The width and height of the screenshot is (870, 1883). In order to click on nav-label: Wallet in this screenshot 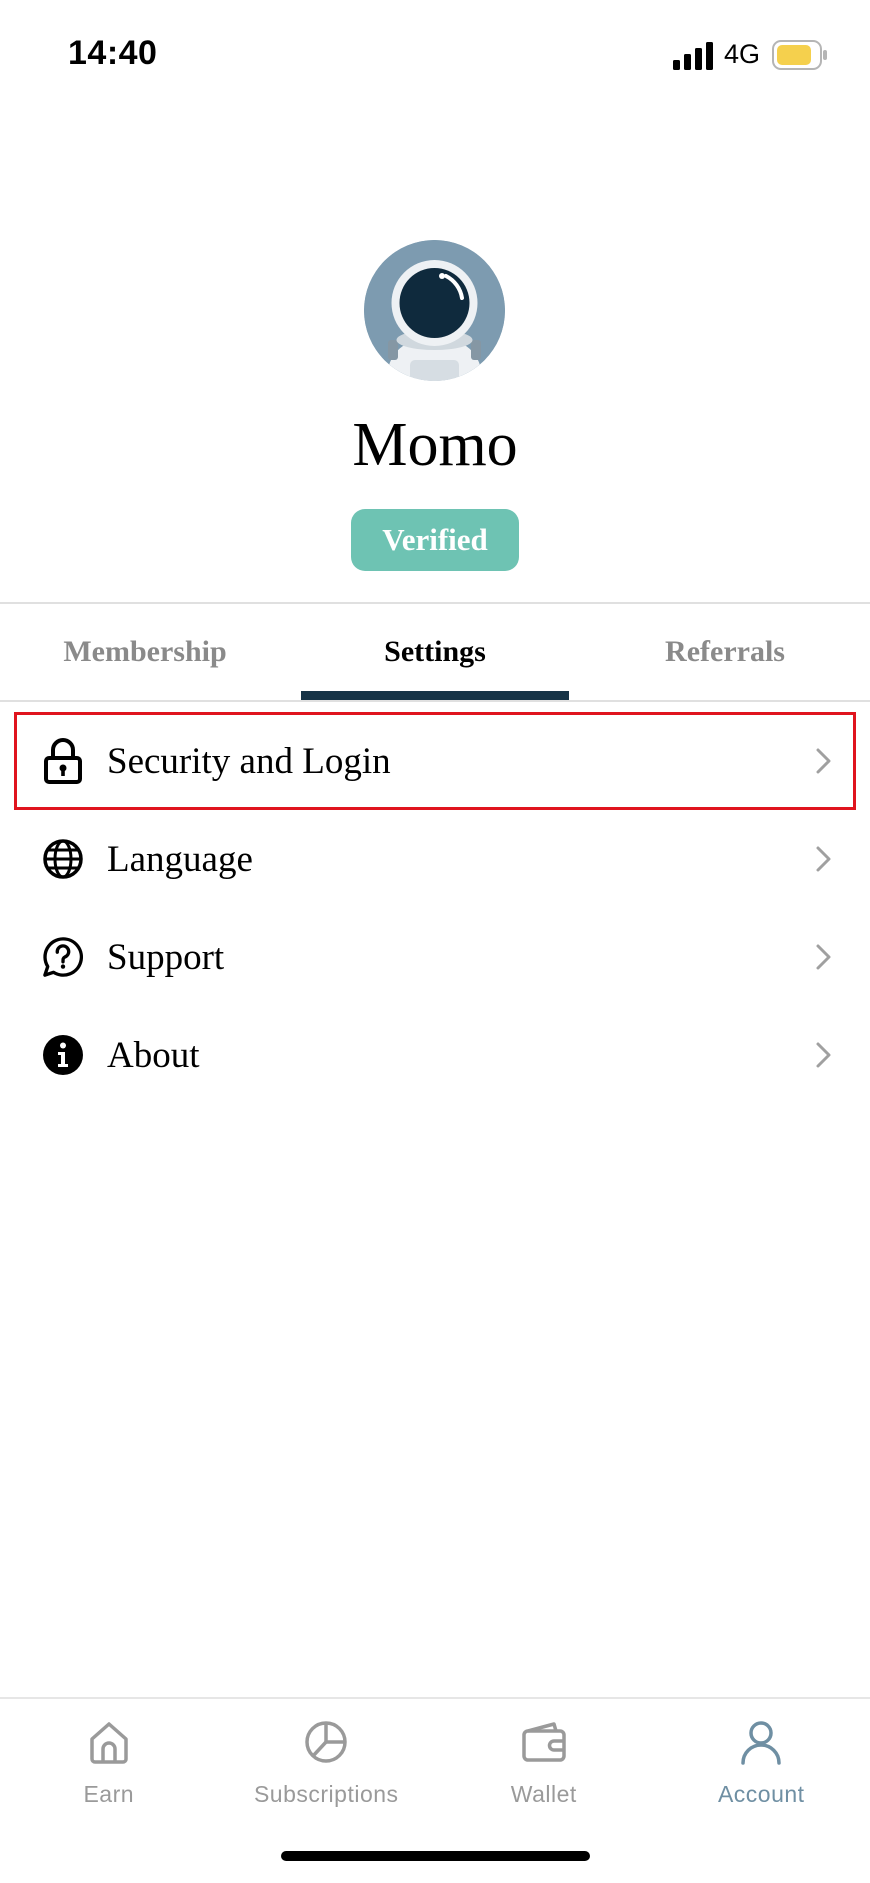, I will do `click(543, 1794)`.